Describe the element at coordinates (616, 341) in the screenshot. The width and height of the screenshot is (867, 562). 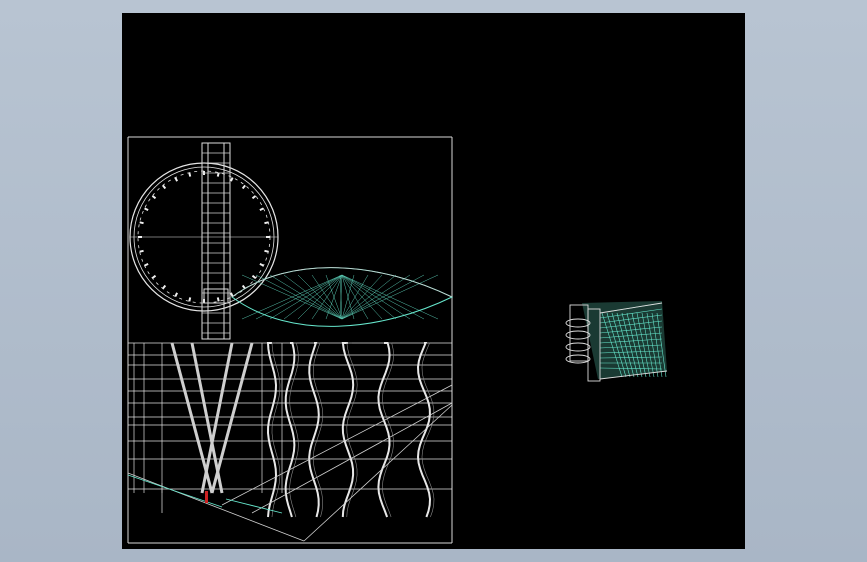
I see `detail-view` at that location.